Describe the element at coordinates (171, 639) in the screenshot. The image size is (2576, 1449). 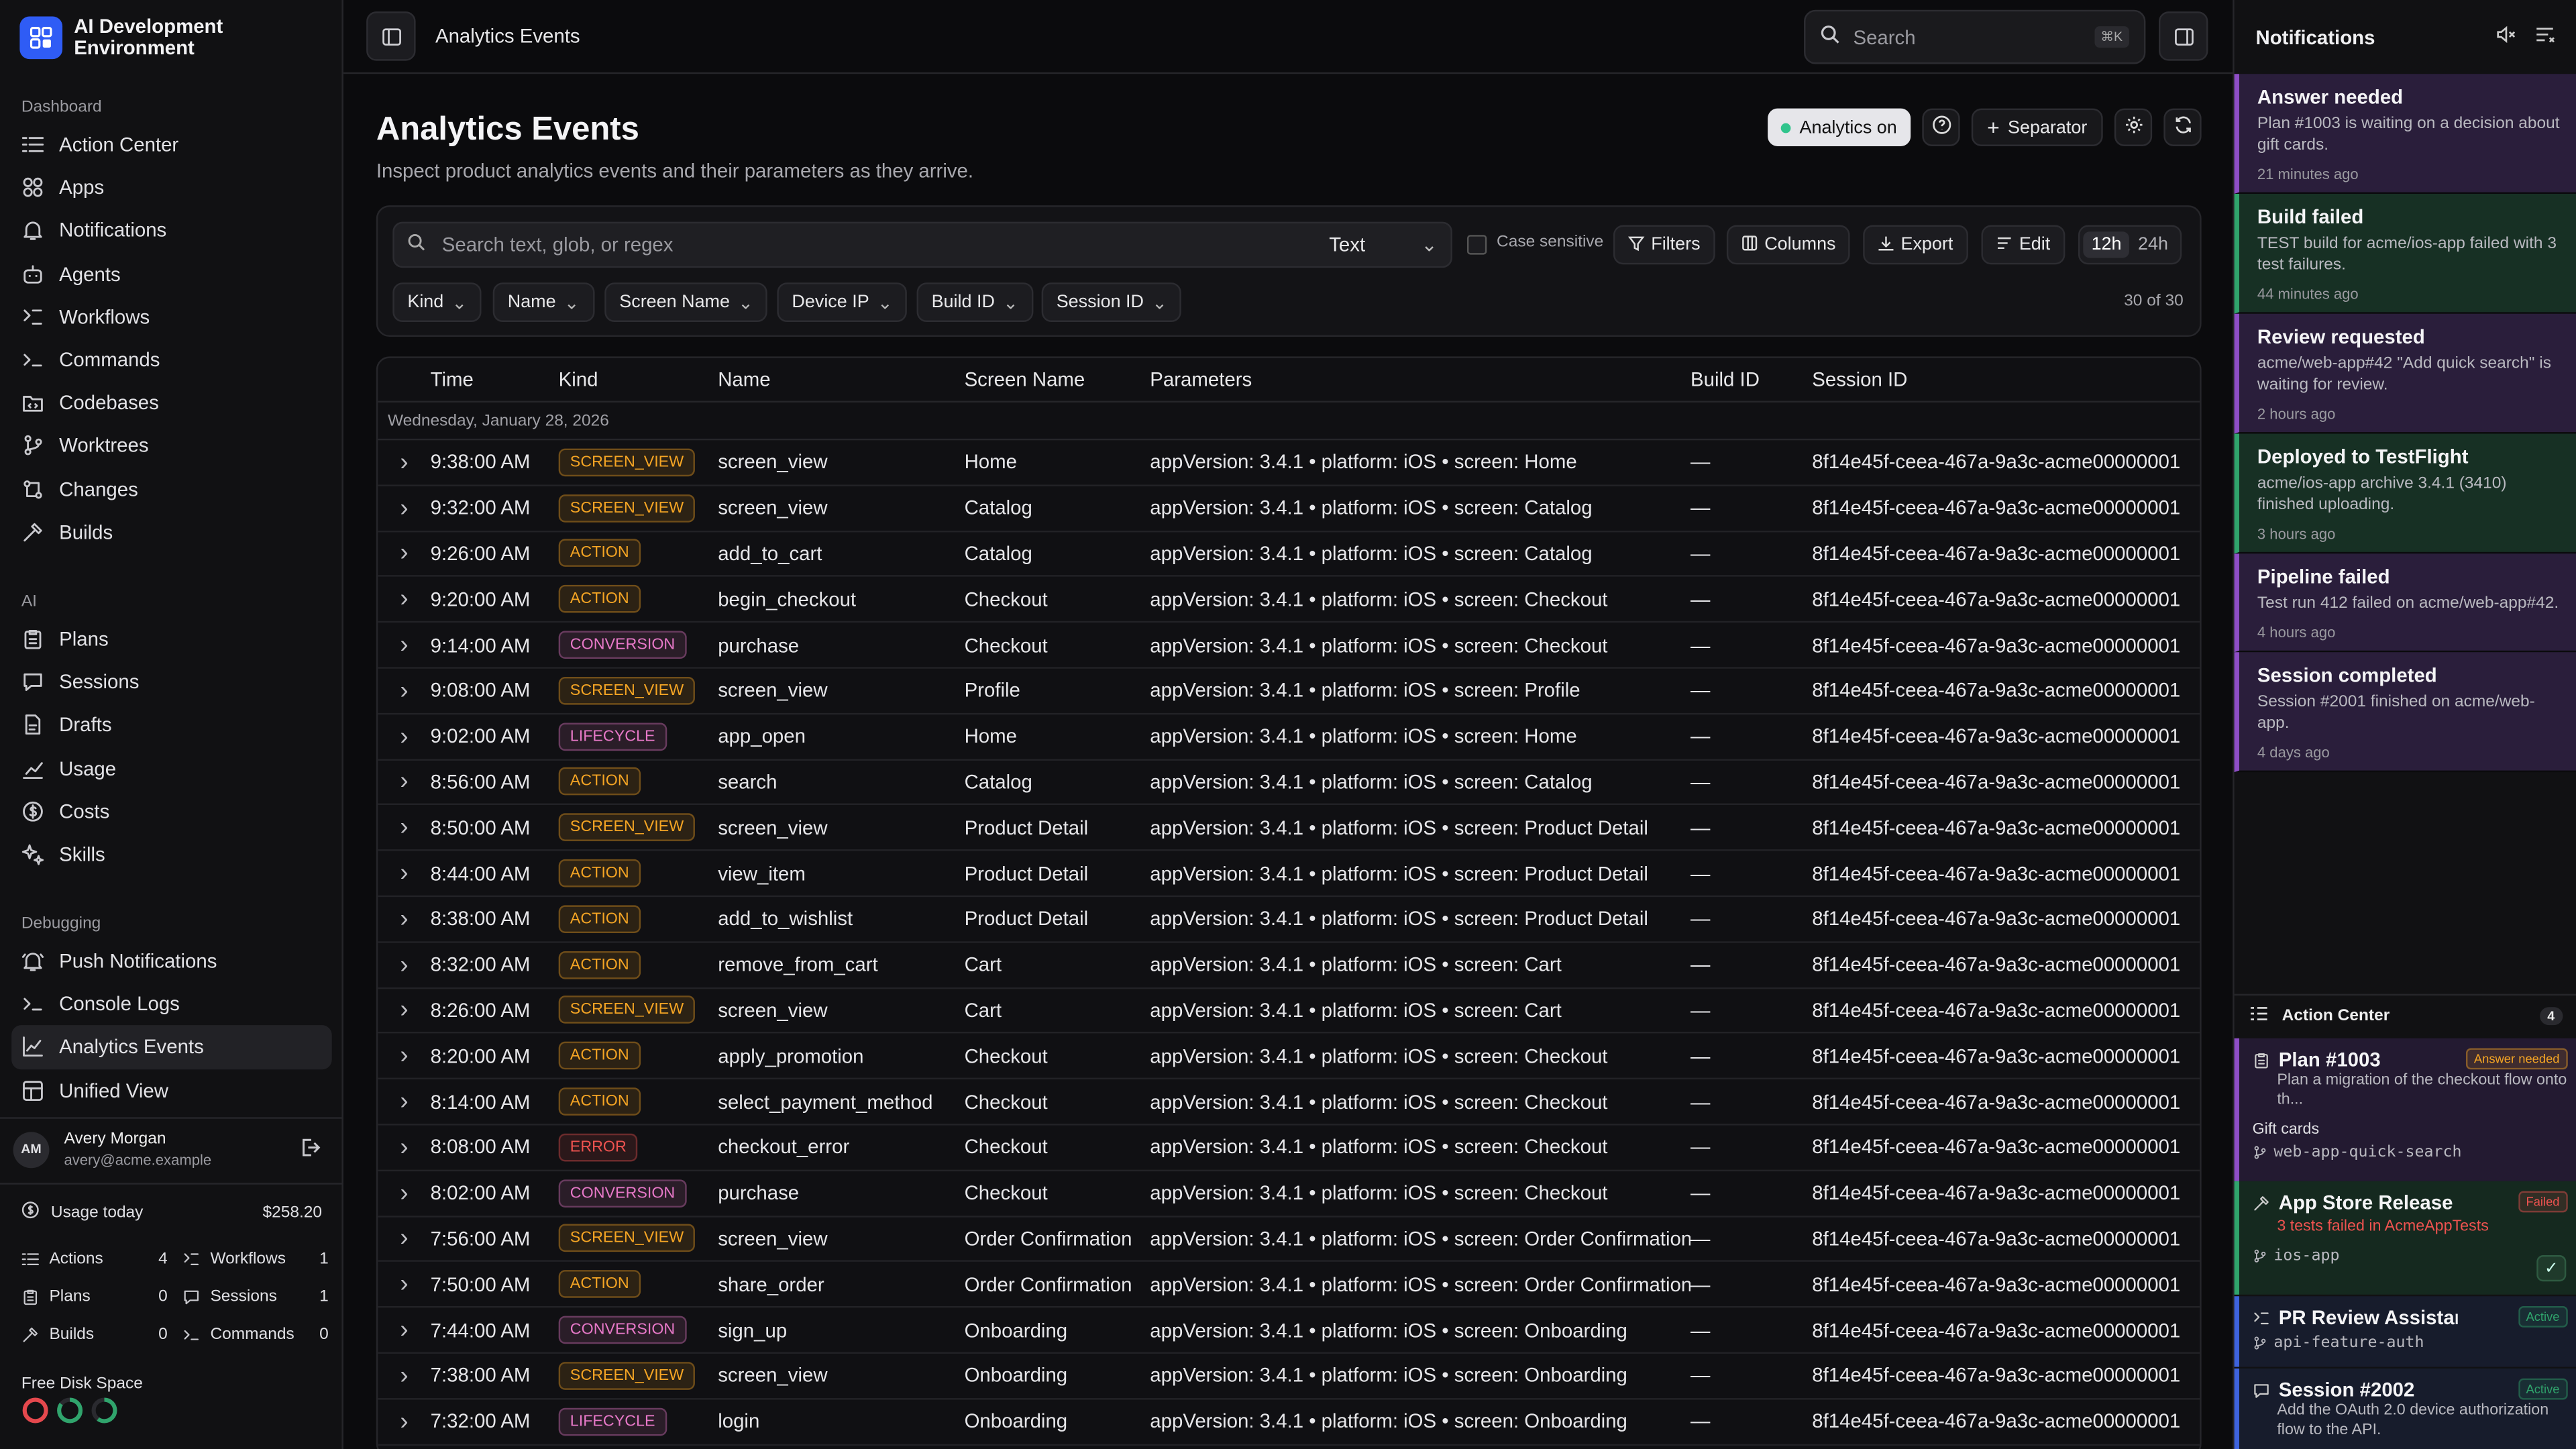
I see `sidebar-item-plans: Plans` at that location.